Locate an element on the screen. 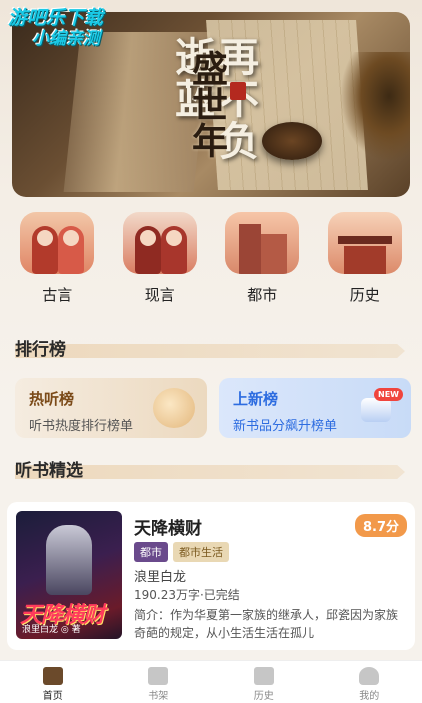 The image size is (422, 703). book-description: 简介：作为华夏第一家族的继承人，邱瓷因为家族奇葩的规定，从小生活生活在孤儿 is located at coordinates (266, 624).